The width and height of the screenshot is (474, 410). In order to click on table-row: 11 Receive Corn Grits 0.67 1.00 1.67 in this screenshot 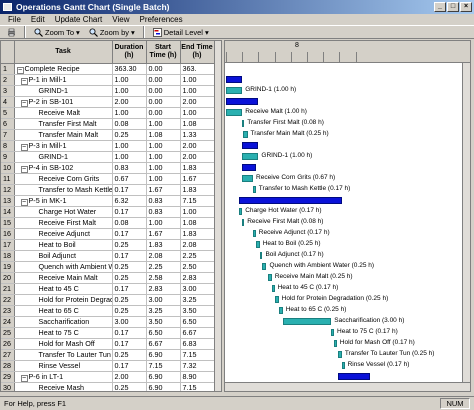, I will do `click(108, 179)`.